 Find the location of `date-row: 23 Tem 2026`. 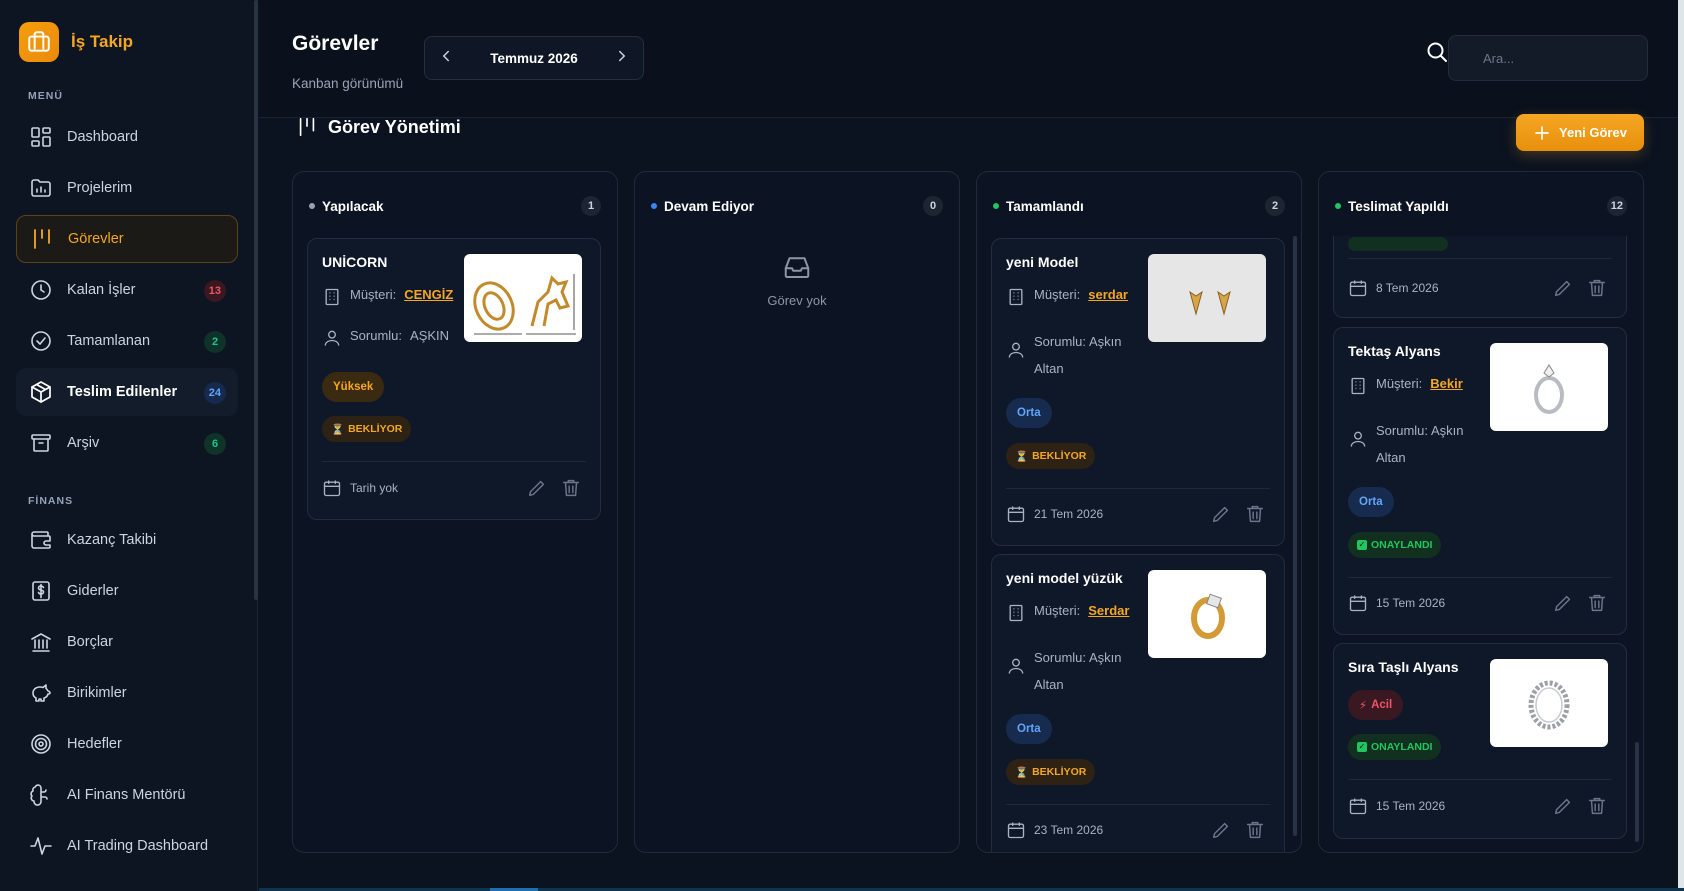

date-row: 23 Tem 2026 is located at coordinates (1054, 830).